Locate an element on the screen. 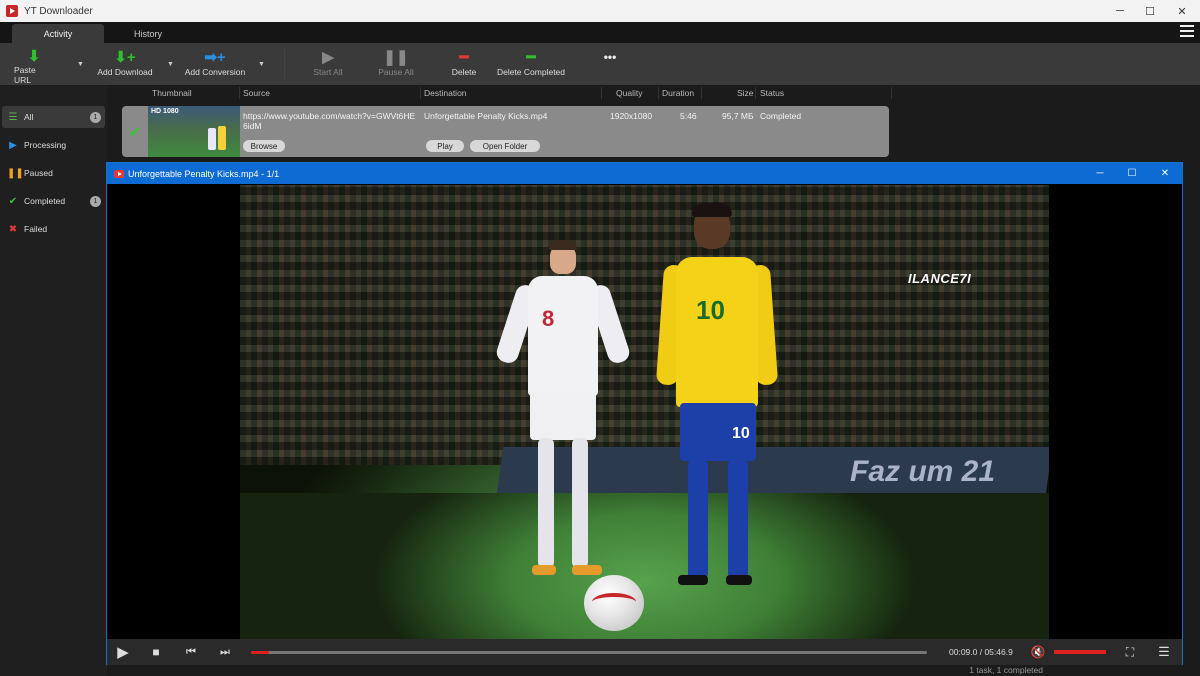 This screenshot has width=1200, height=676. player-england: 8 is located at coordinates (563, 420).